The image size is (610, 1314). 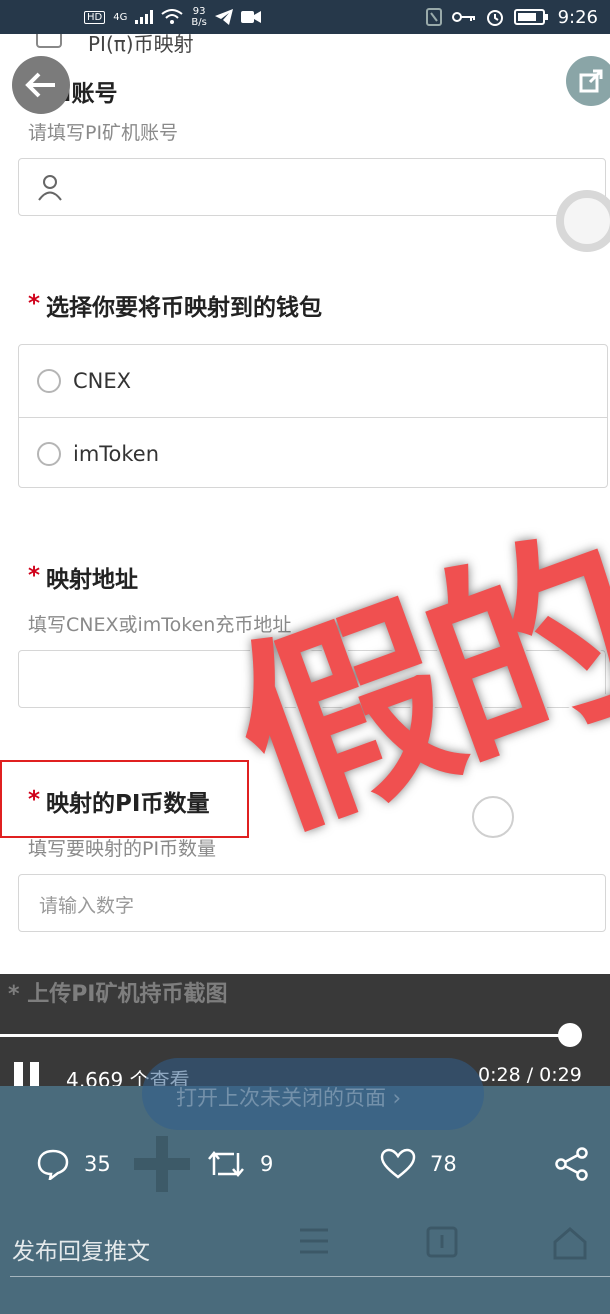 What do you see at coordinates (223, 17) in the screenshot?
I see `telegram-icon` at bounding box center [223, 17].